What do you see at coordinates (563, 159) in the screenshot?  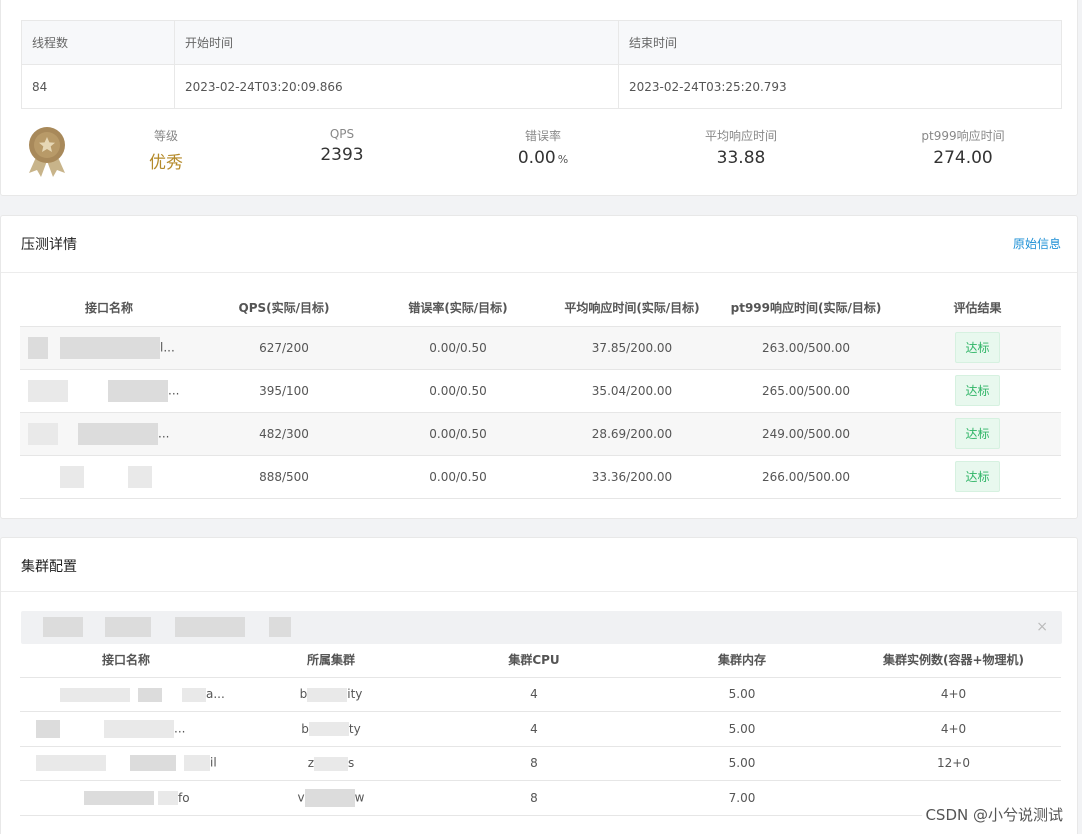 I see `stat-error-rate-unit: %` at bounding box center [563, 159].